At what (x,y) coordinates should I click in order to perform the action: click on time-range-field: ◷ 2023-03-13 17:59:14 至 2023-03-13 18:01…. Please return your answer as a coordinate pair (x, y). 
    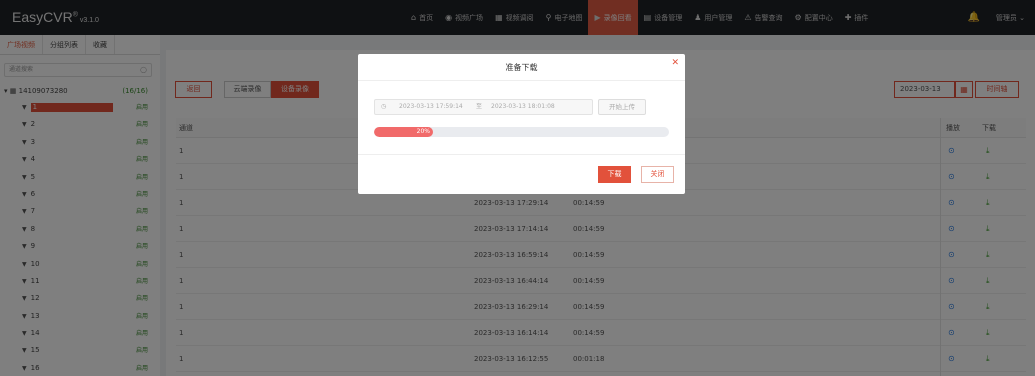
    Looking at the image, I should click on (483, 107).